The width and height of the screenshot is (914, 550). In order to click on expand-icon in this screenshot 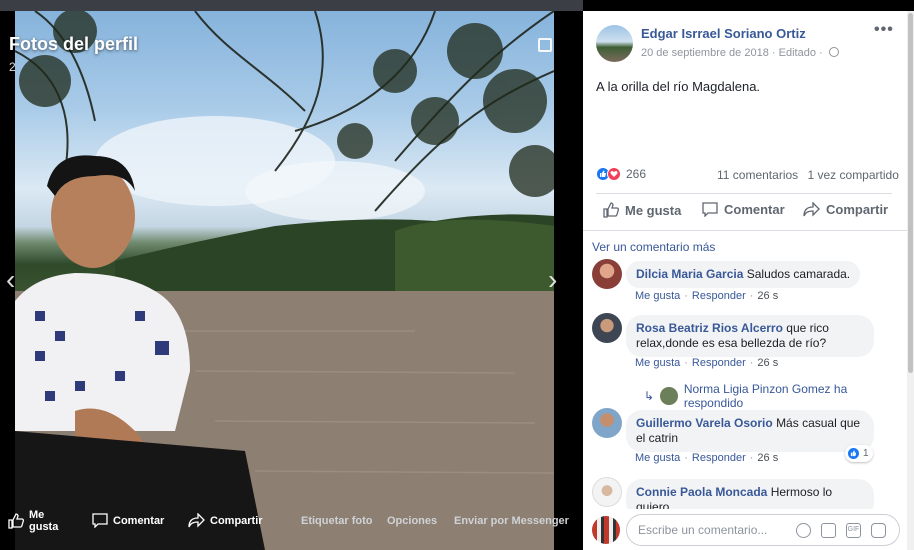, I will do `click(545, 45)`.